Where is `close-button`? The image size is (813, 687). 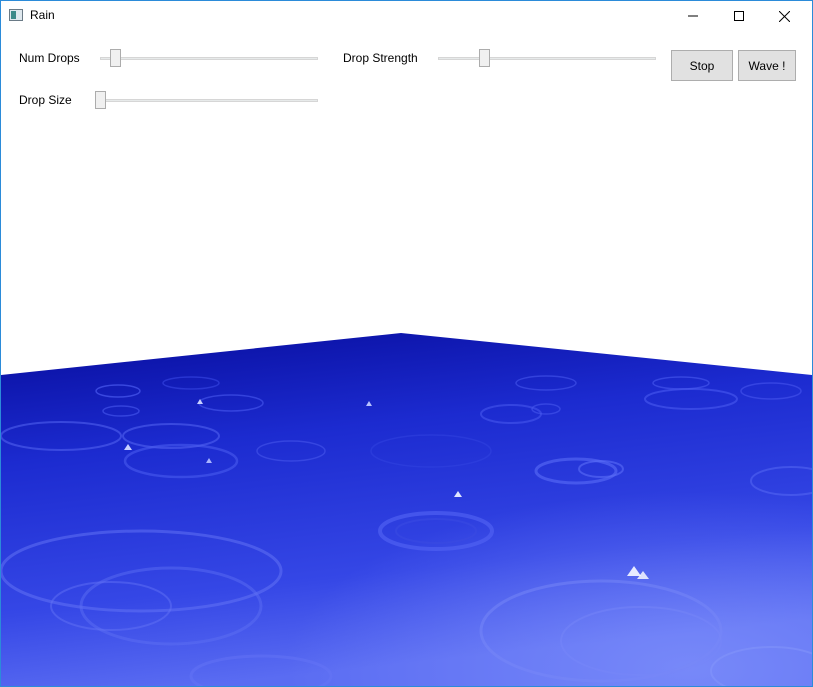 close-button is located at coordinates (784, 16).